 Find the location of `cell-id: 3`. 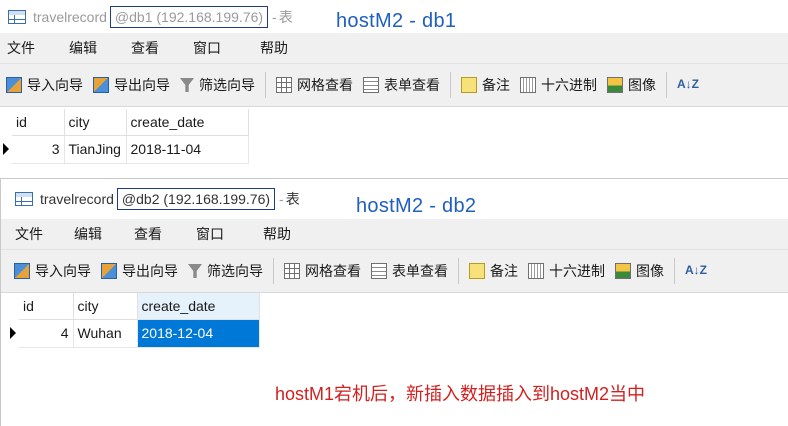

cell-id: 3 is located at coordinates (38, 149).